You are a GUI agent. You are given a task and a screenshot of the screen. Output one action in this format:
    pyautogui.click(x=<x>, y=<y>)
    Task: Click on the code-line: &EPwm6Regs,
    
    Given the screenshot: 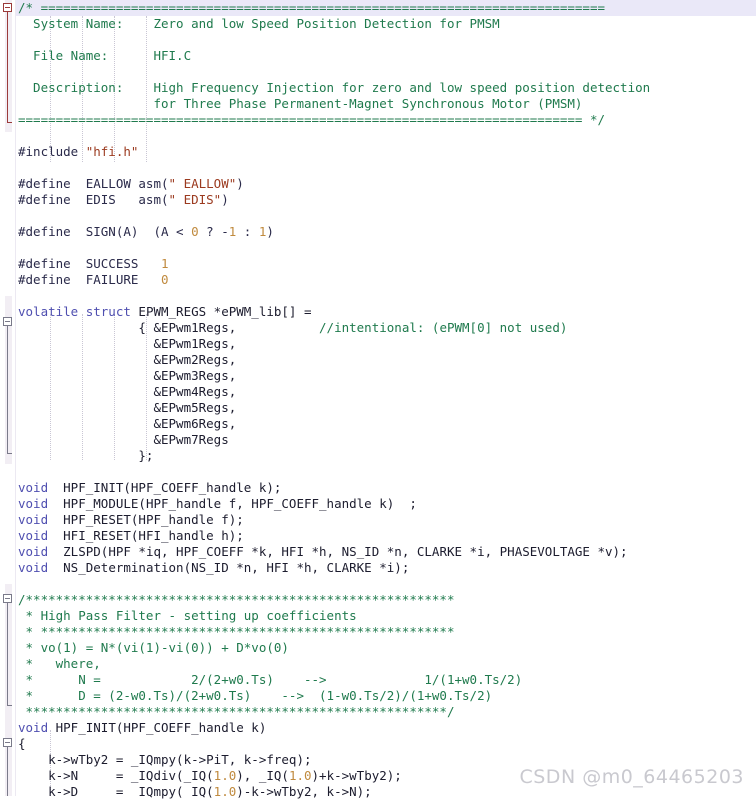 What is the action you would take?
    pyautogui.click(x=378, y=424)
    